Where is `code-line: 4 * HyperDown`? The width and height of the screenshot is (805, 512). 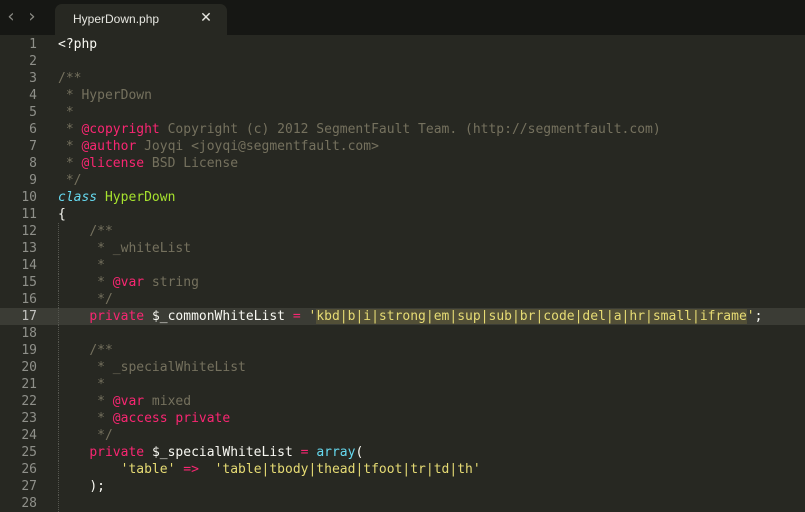 code-line: 4 * HyperDown is located at coordinates (402, 95).